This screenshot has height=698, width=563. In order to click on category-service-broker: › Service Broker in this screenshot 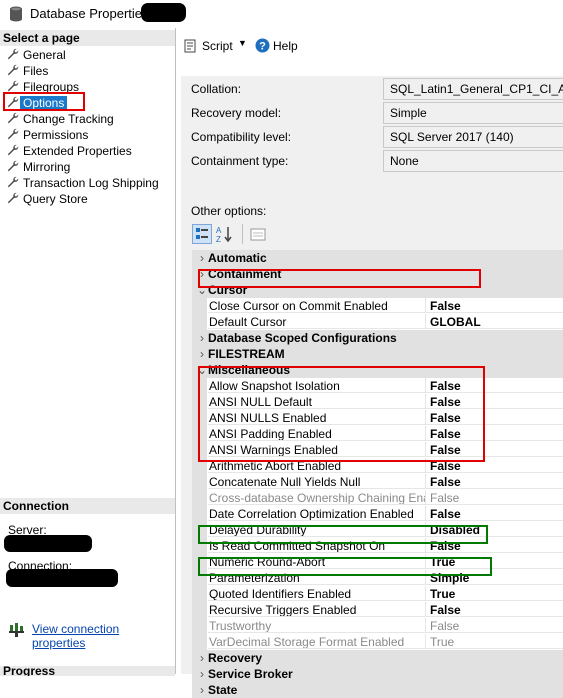, I will do `click(377, 674)`.